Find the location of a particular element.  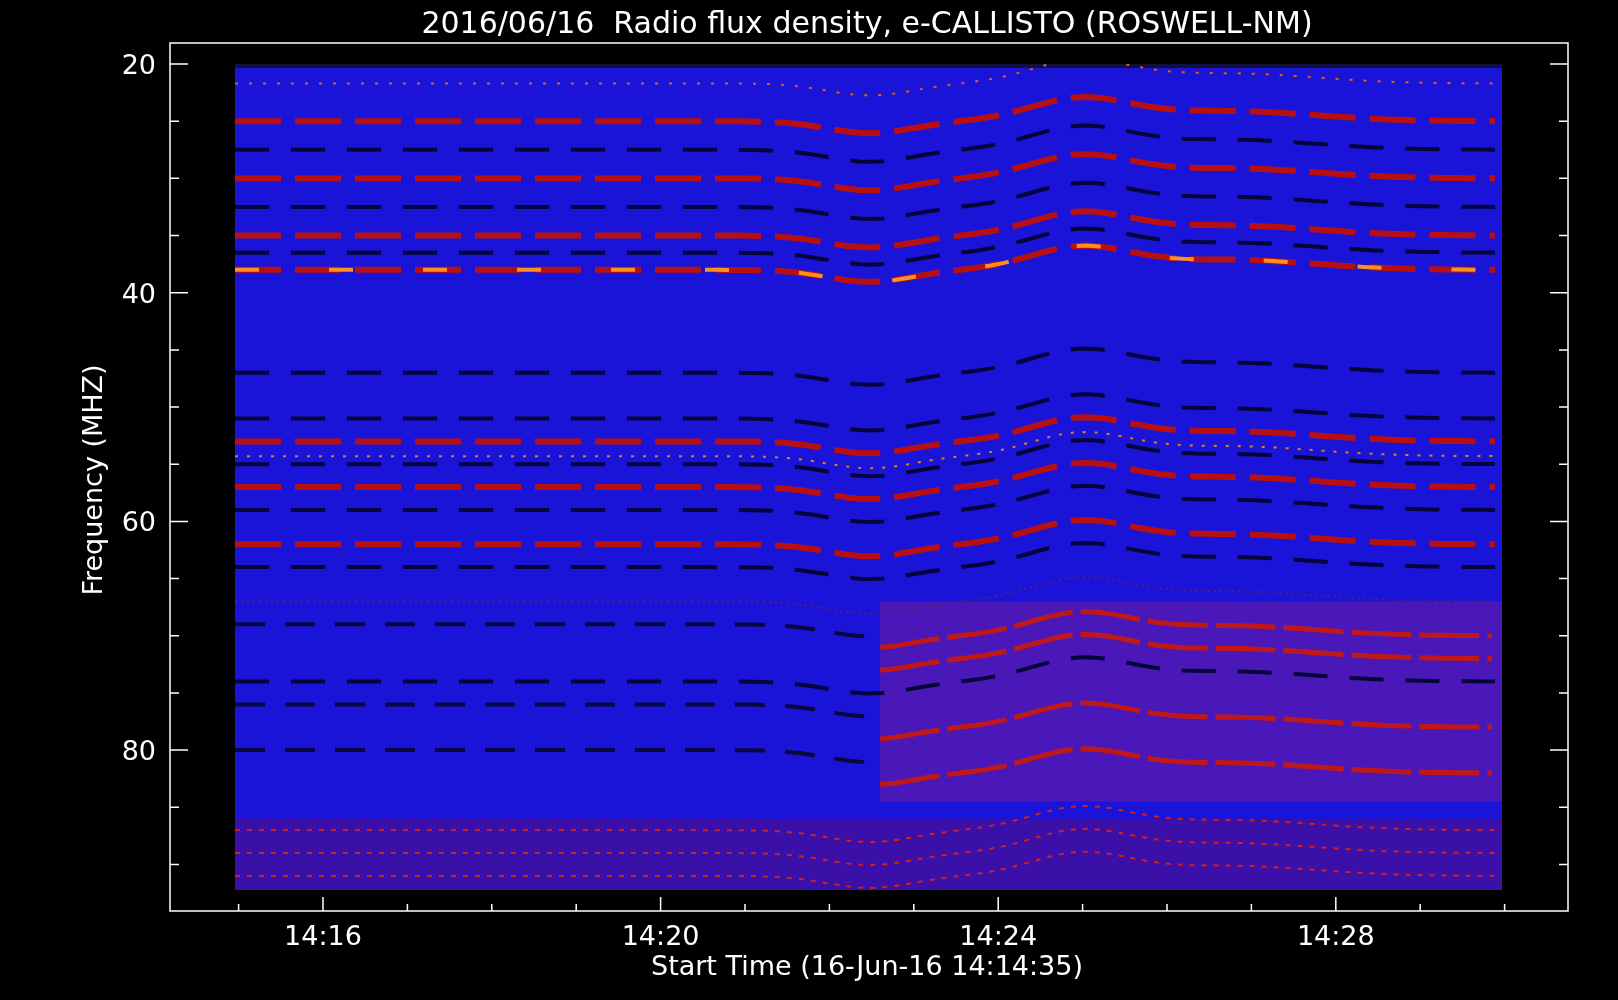

tick-label: 14:20 is located at coordinates (660, 935).